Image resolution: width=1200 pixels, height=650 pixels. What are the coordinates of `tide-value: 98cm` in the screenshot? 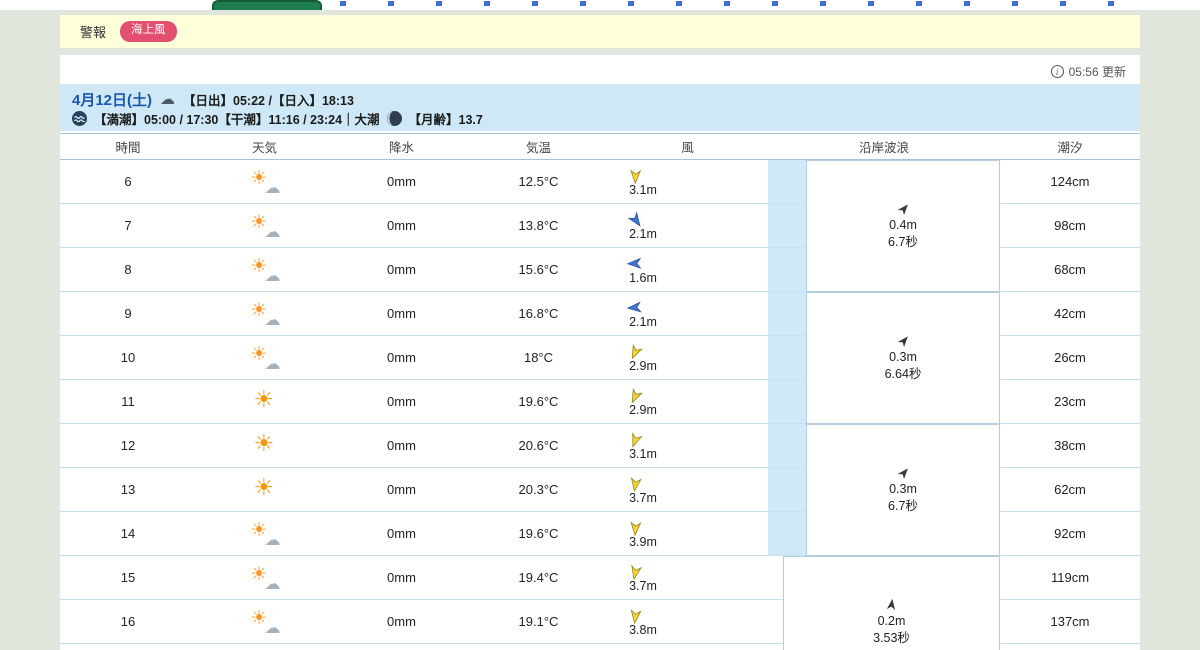 It's located at (1070, 225).